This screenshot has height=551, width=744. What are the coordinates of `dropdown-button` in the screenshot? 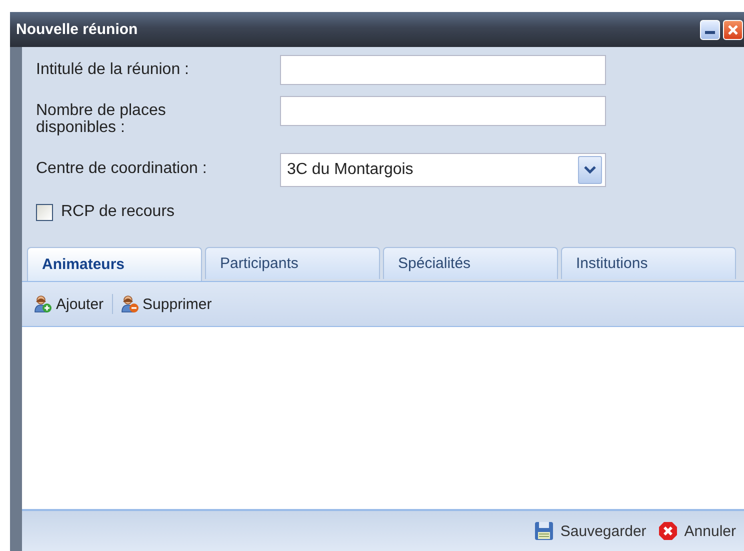 It's located at (590, 170).